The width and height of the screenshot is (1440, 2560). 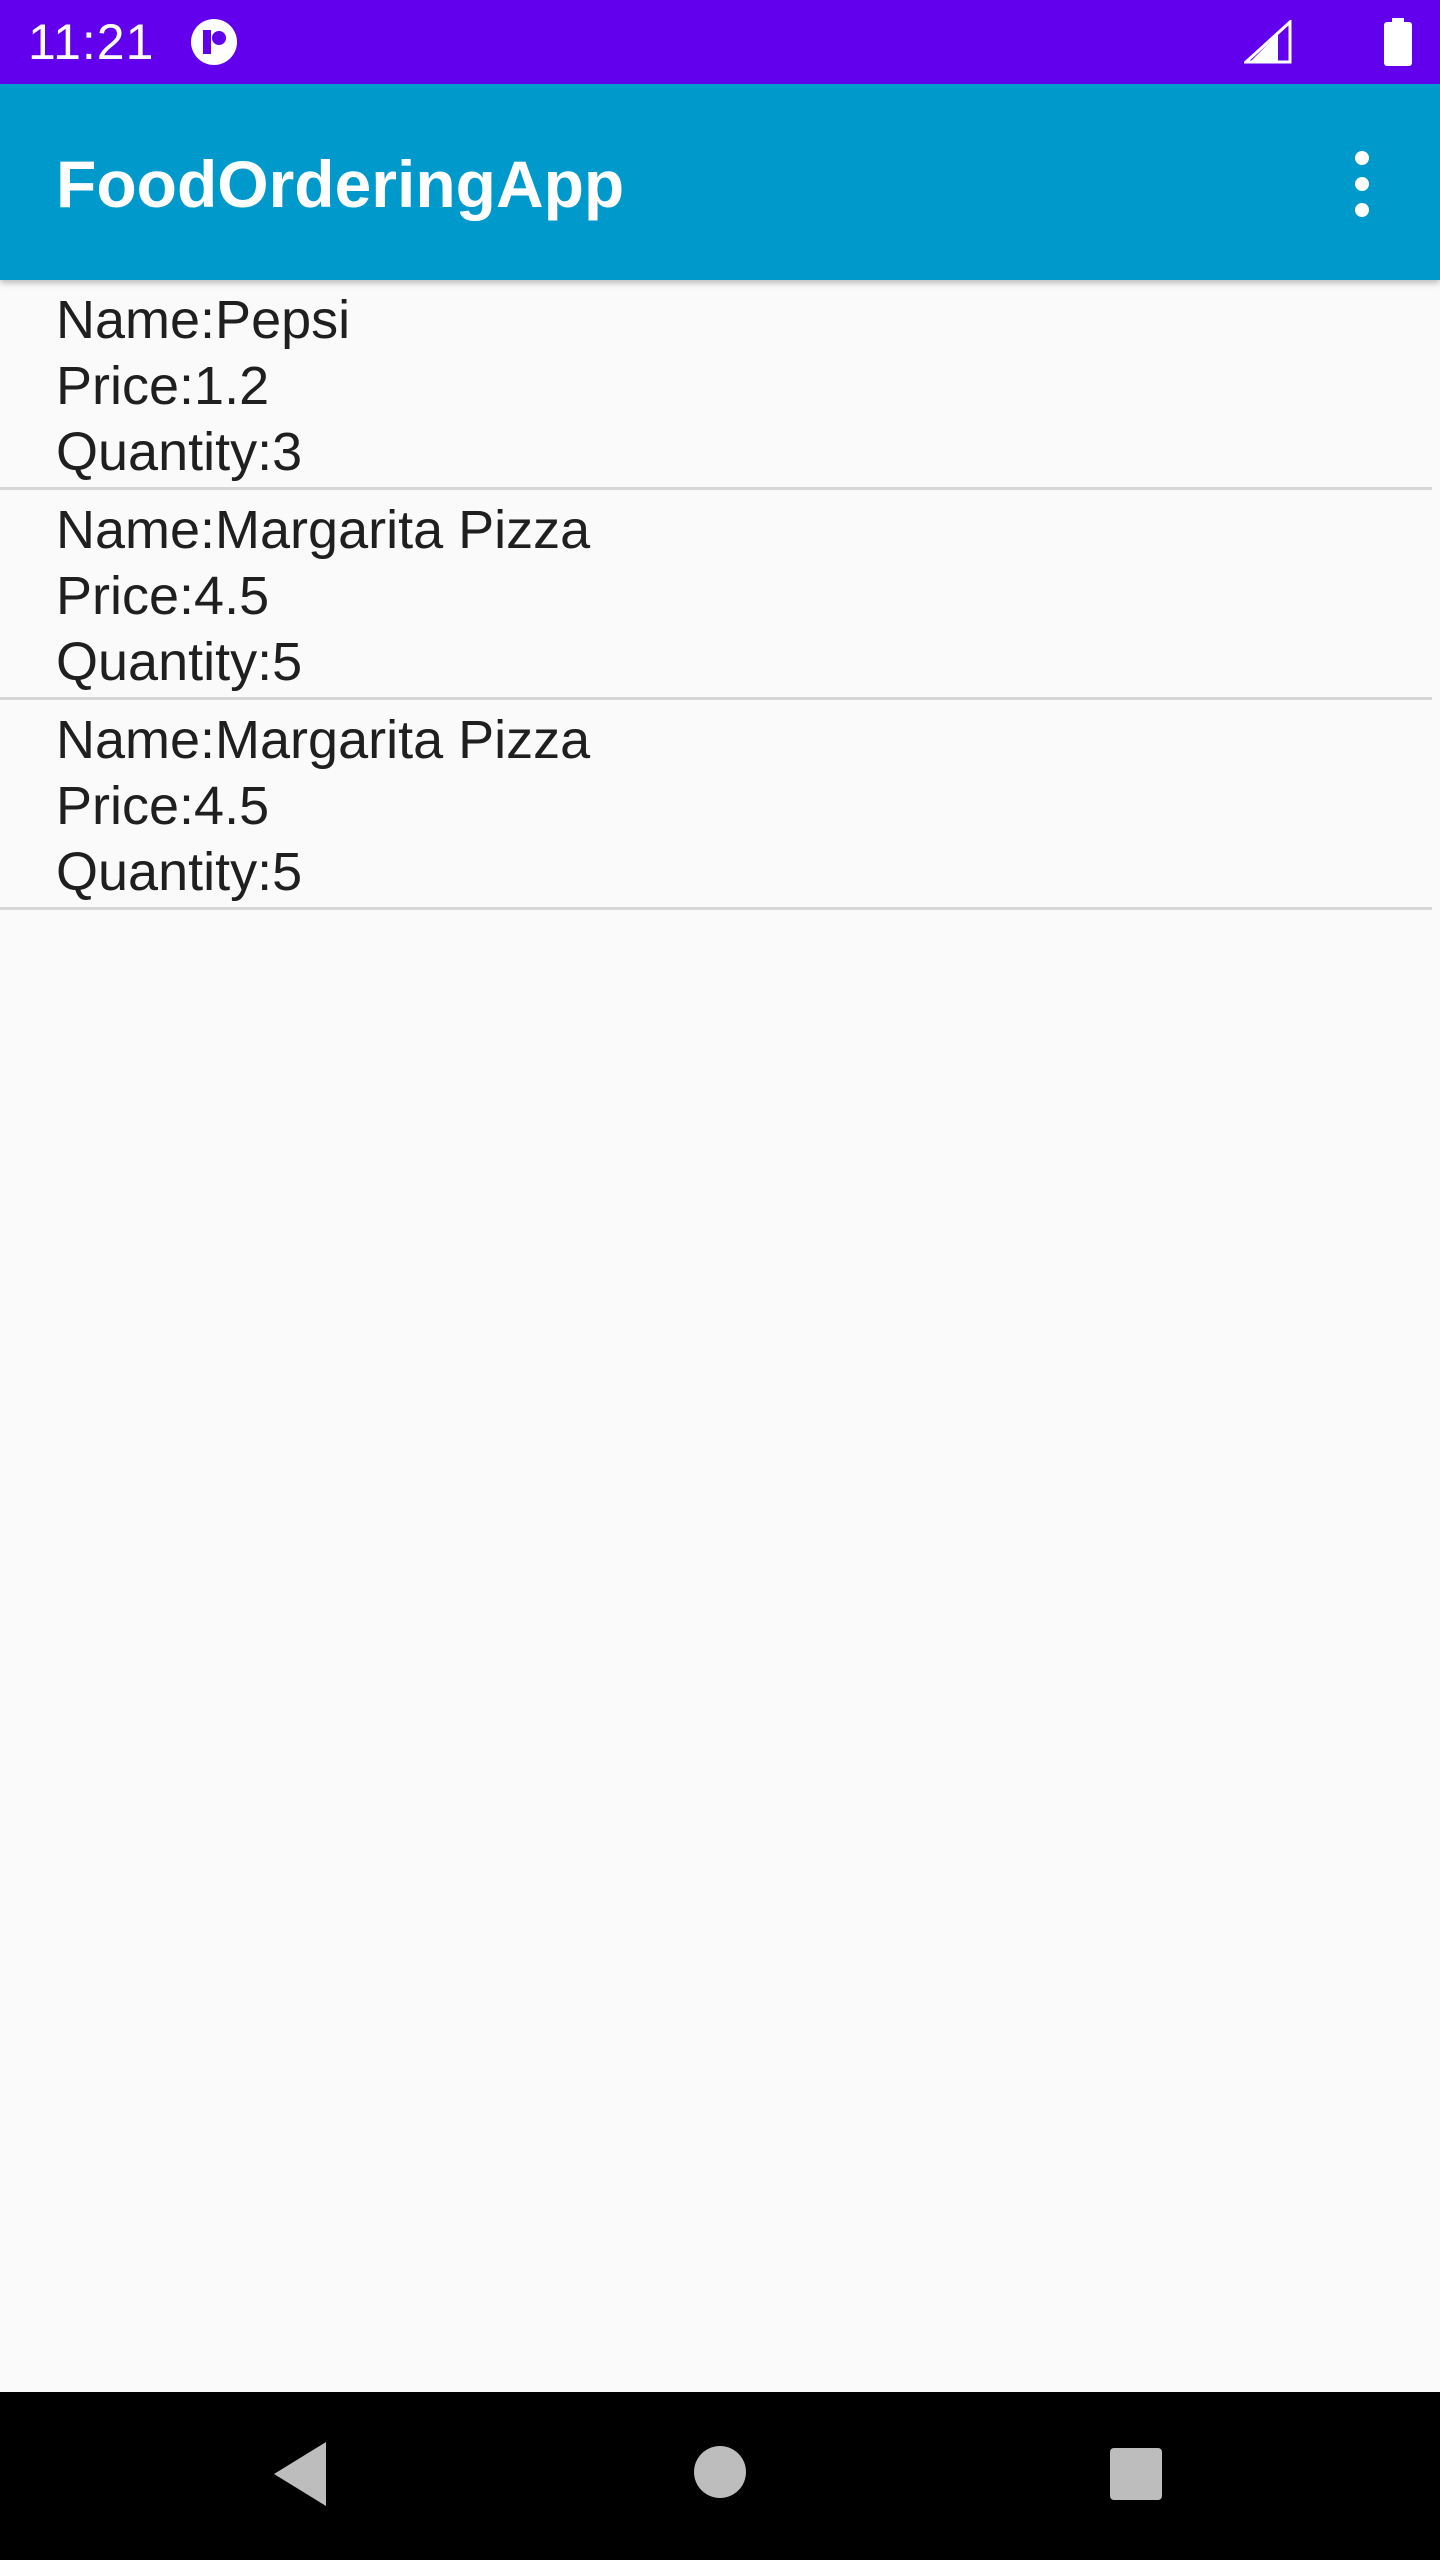 What do you see at coordinates (163, 386) in the screenshot?
I see `item-price: Price:1.2` at bounding box center [163, 386].